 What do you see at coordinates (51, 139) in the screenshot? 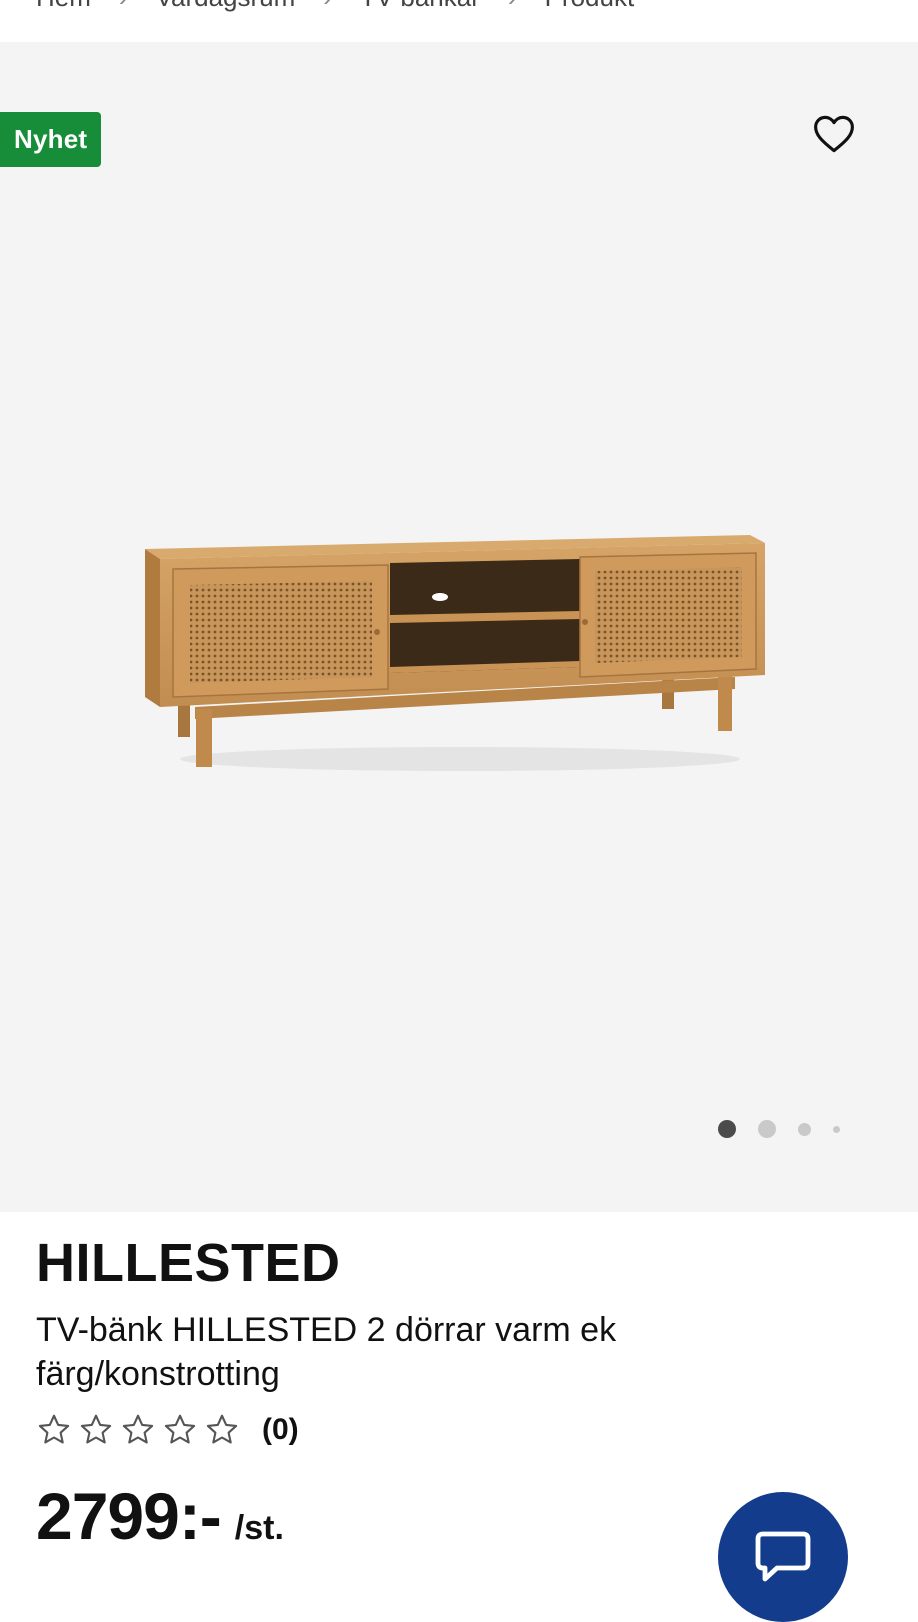
I see `new-badge: Nyhet` at bounding box center [51, 139].